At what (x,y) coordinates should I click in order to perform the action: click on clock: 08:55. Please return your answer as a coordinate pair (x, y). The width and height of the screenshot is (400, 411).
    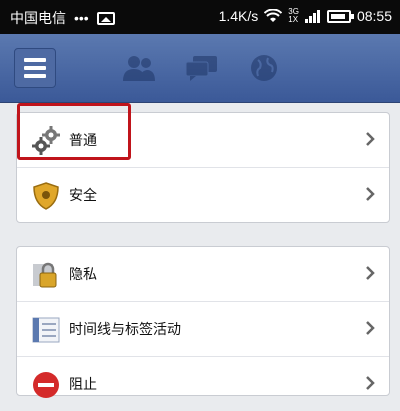
    Looking at the image, I should click on (374, 16).